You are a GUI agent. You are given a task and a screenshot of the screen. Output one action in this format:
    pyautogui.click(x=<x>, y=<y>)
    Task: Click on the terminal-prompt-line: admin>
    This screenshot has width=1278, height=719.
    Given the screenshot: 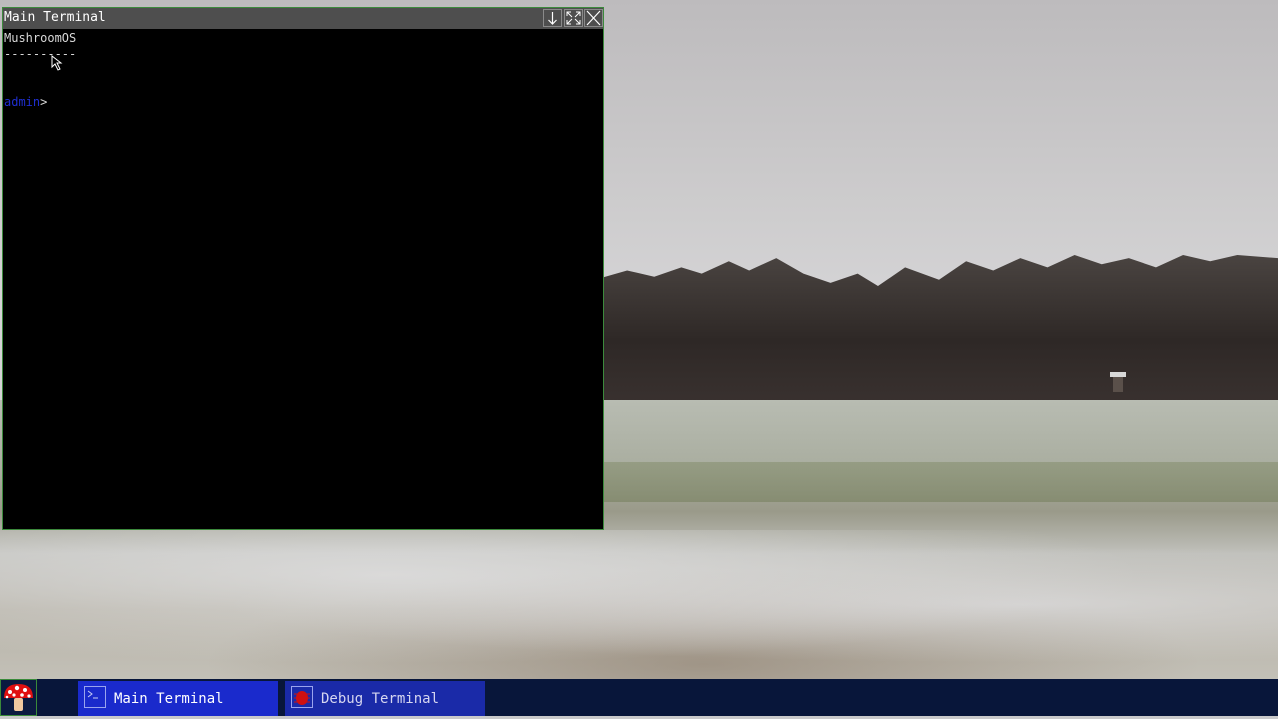 What is the action you would take?
    pyautogui.click(x=303, y=102)
    